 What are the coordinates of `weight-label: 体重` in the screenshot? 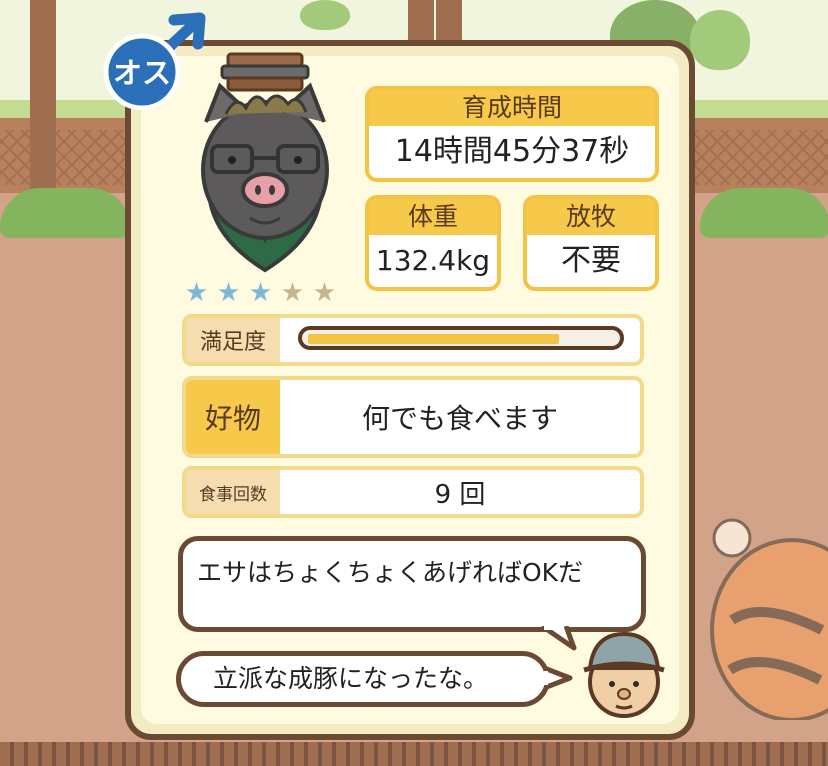 It's located at (433, 217).